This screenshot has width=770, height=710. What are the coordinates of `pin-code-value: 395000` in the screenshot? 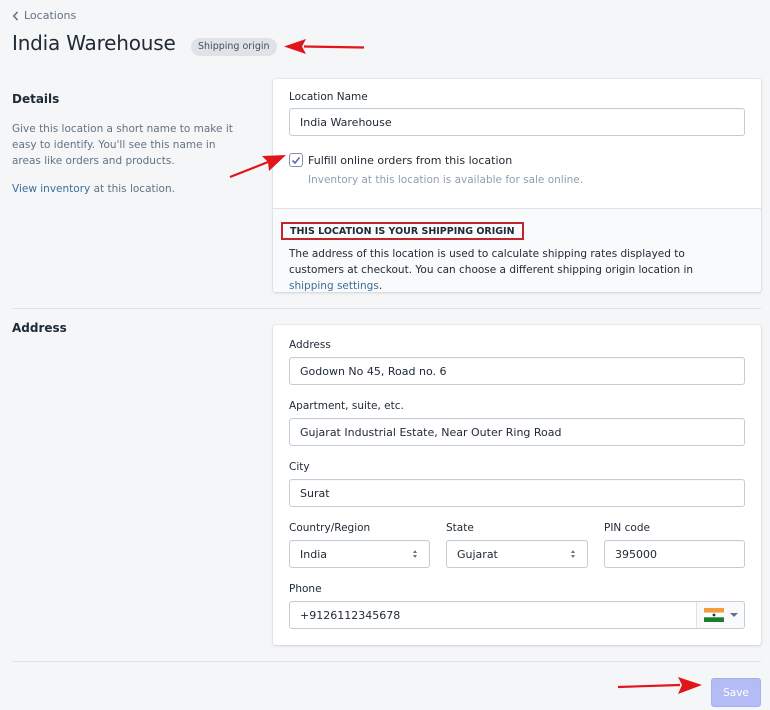 It's located at (636, 554).